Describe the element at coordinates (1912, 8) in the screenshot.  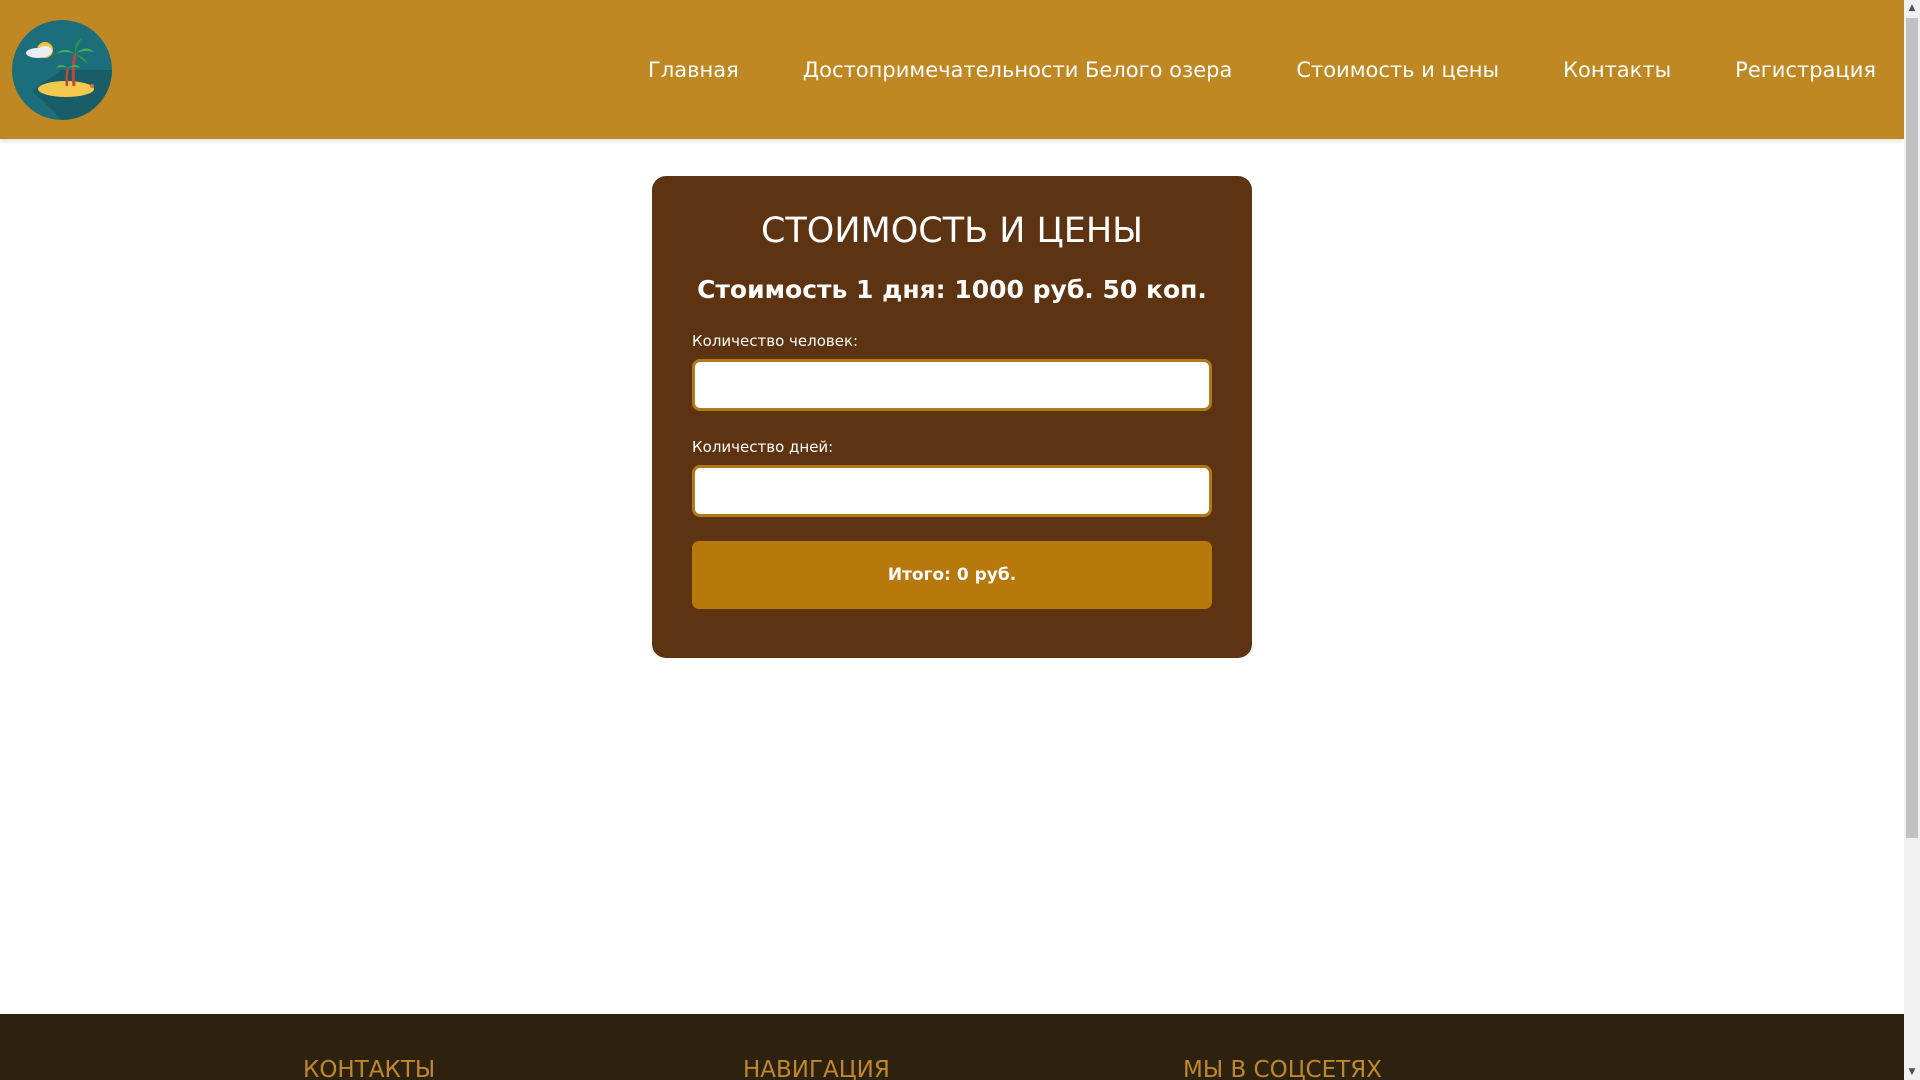
I see `scroll-up-arrow-icon: ▲` at that location.